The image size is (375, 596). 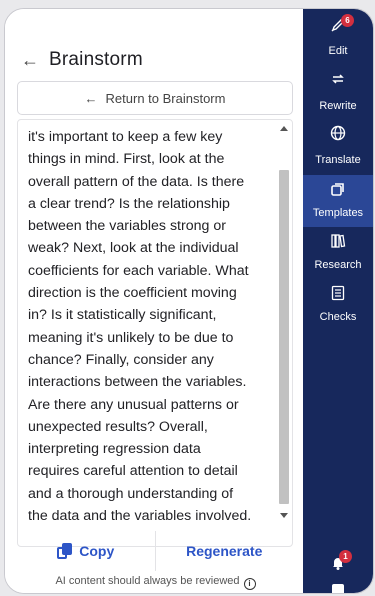 I want to click on action-bar: Copy Regenerate, so click(x=155, y=551).